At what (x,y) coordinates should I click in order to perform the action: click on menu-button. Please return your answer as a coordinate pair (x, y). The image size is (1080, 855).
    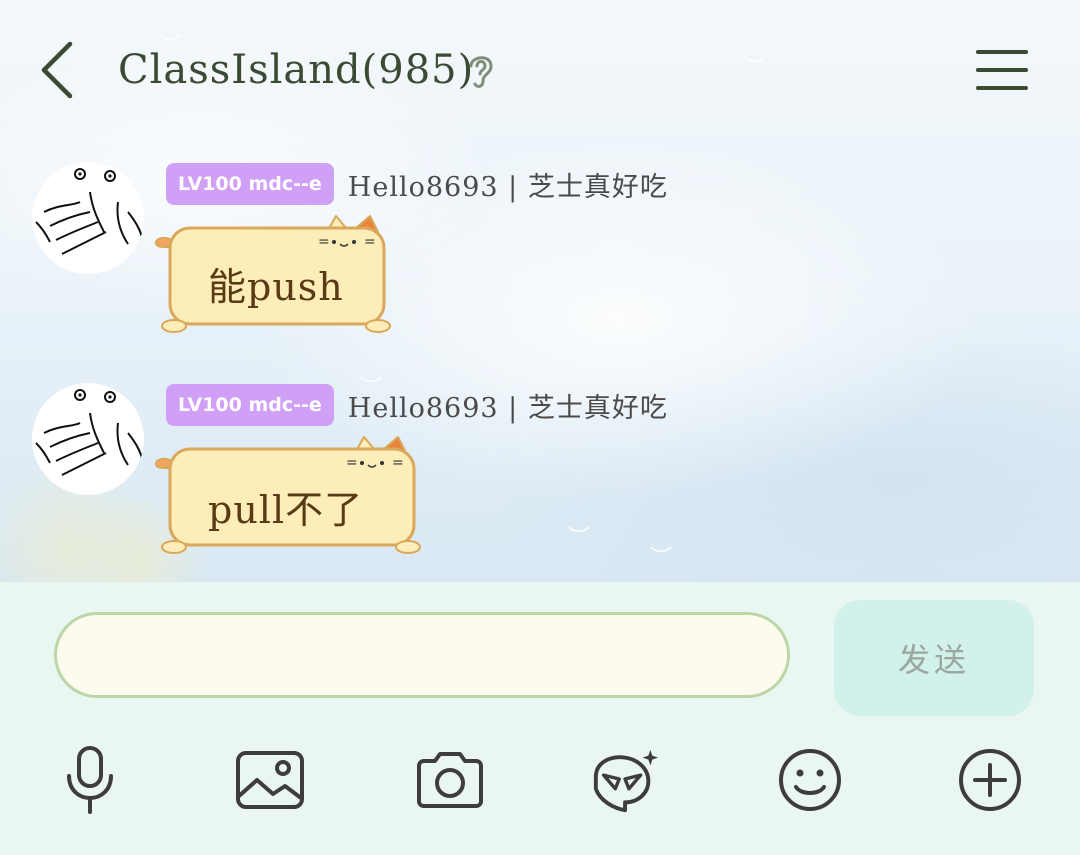
    Looking at the image, I should click on (1002, 70).